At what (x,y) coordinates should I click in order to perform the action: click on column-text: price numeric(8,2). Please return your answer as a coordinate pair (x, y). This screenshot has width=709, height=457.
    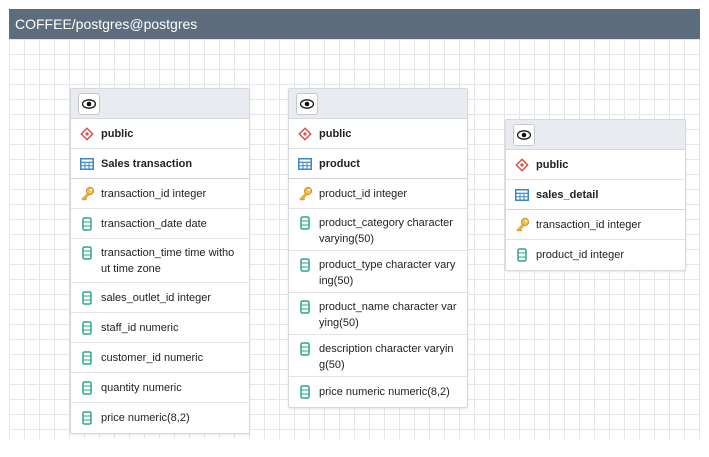
    Looking at the image, I should click on (145, 418).